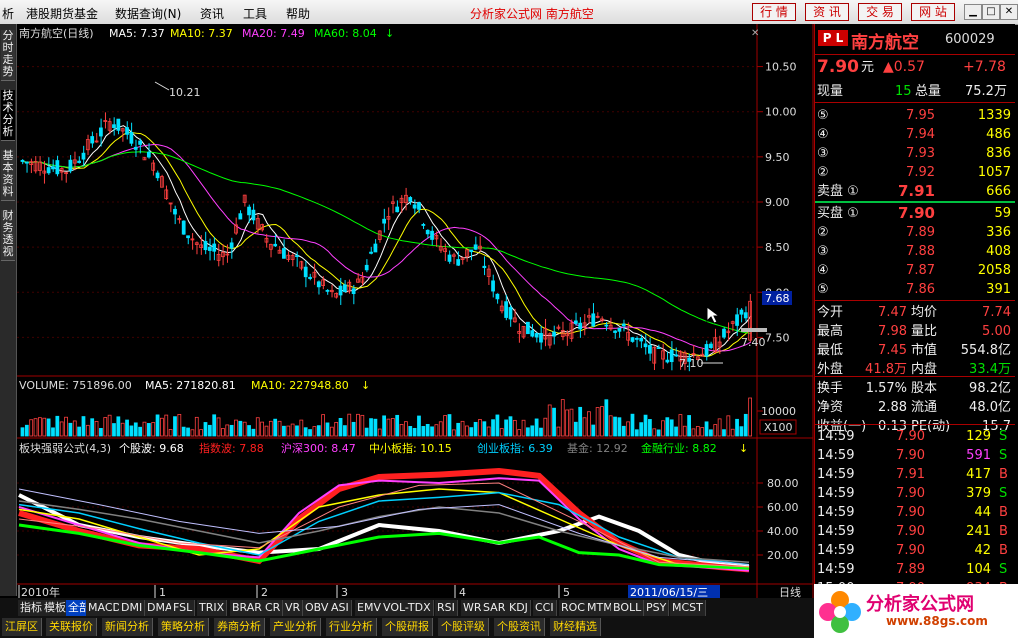  I want to click on tab-financials: 财务透视, so click(8, 235).